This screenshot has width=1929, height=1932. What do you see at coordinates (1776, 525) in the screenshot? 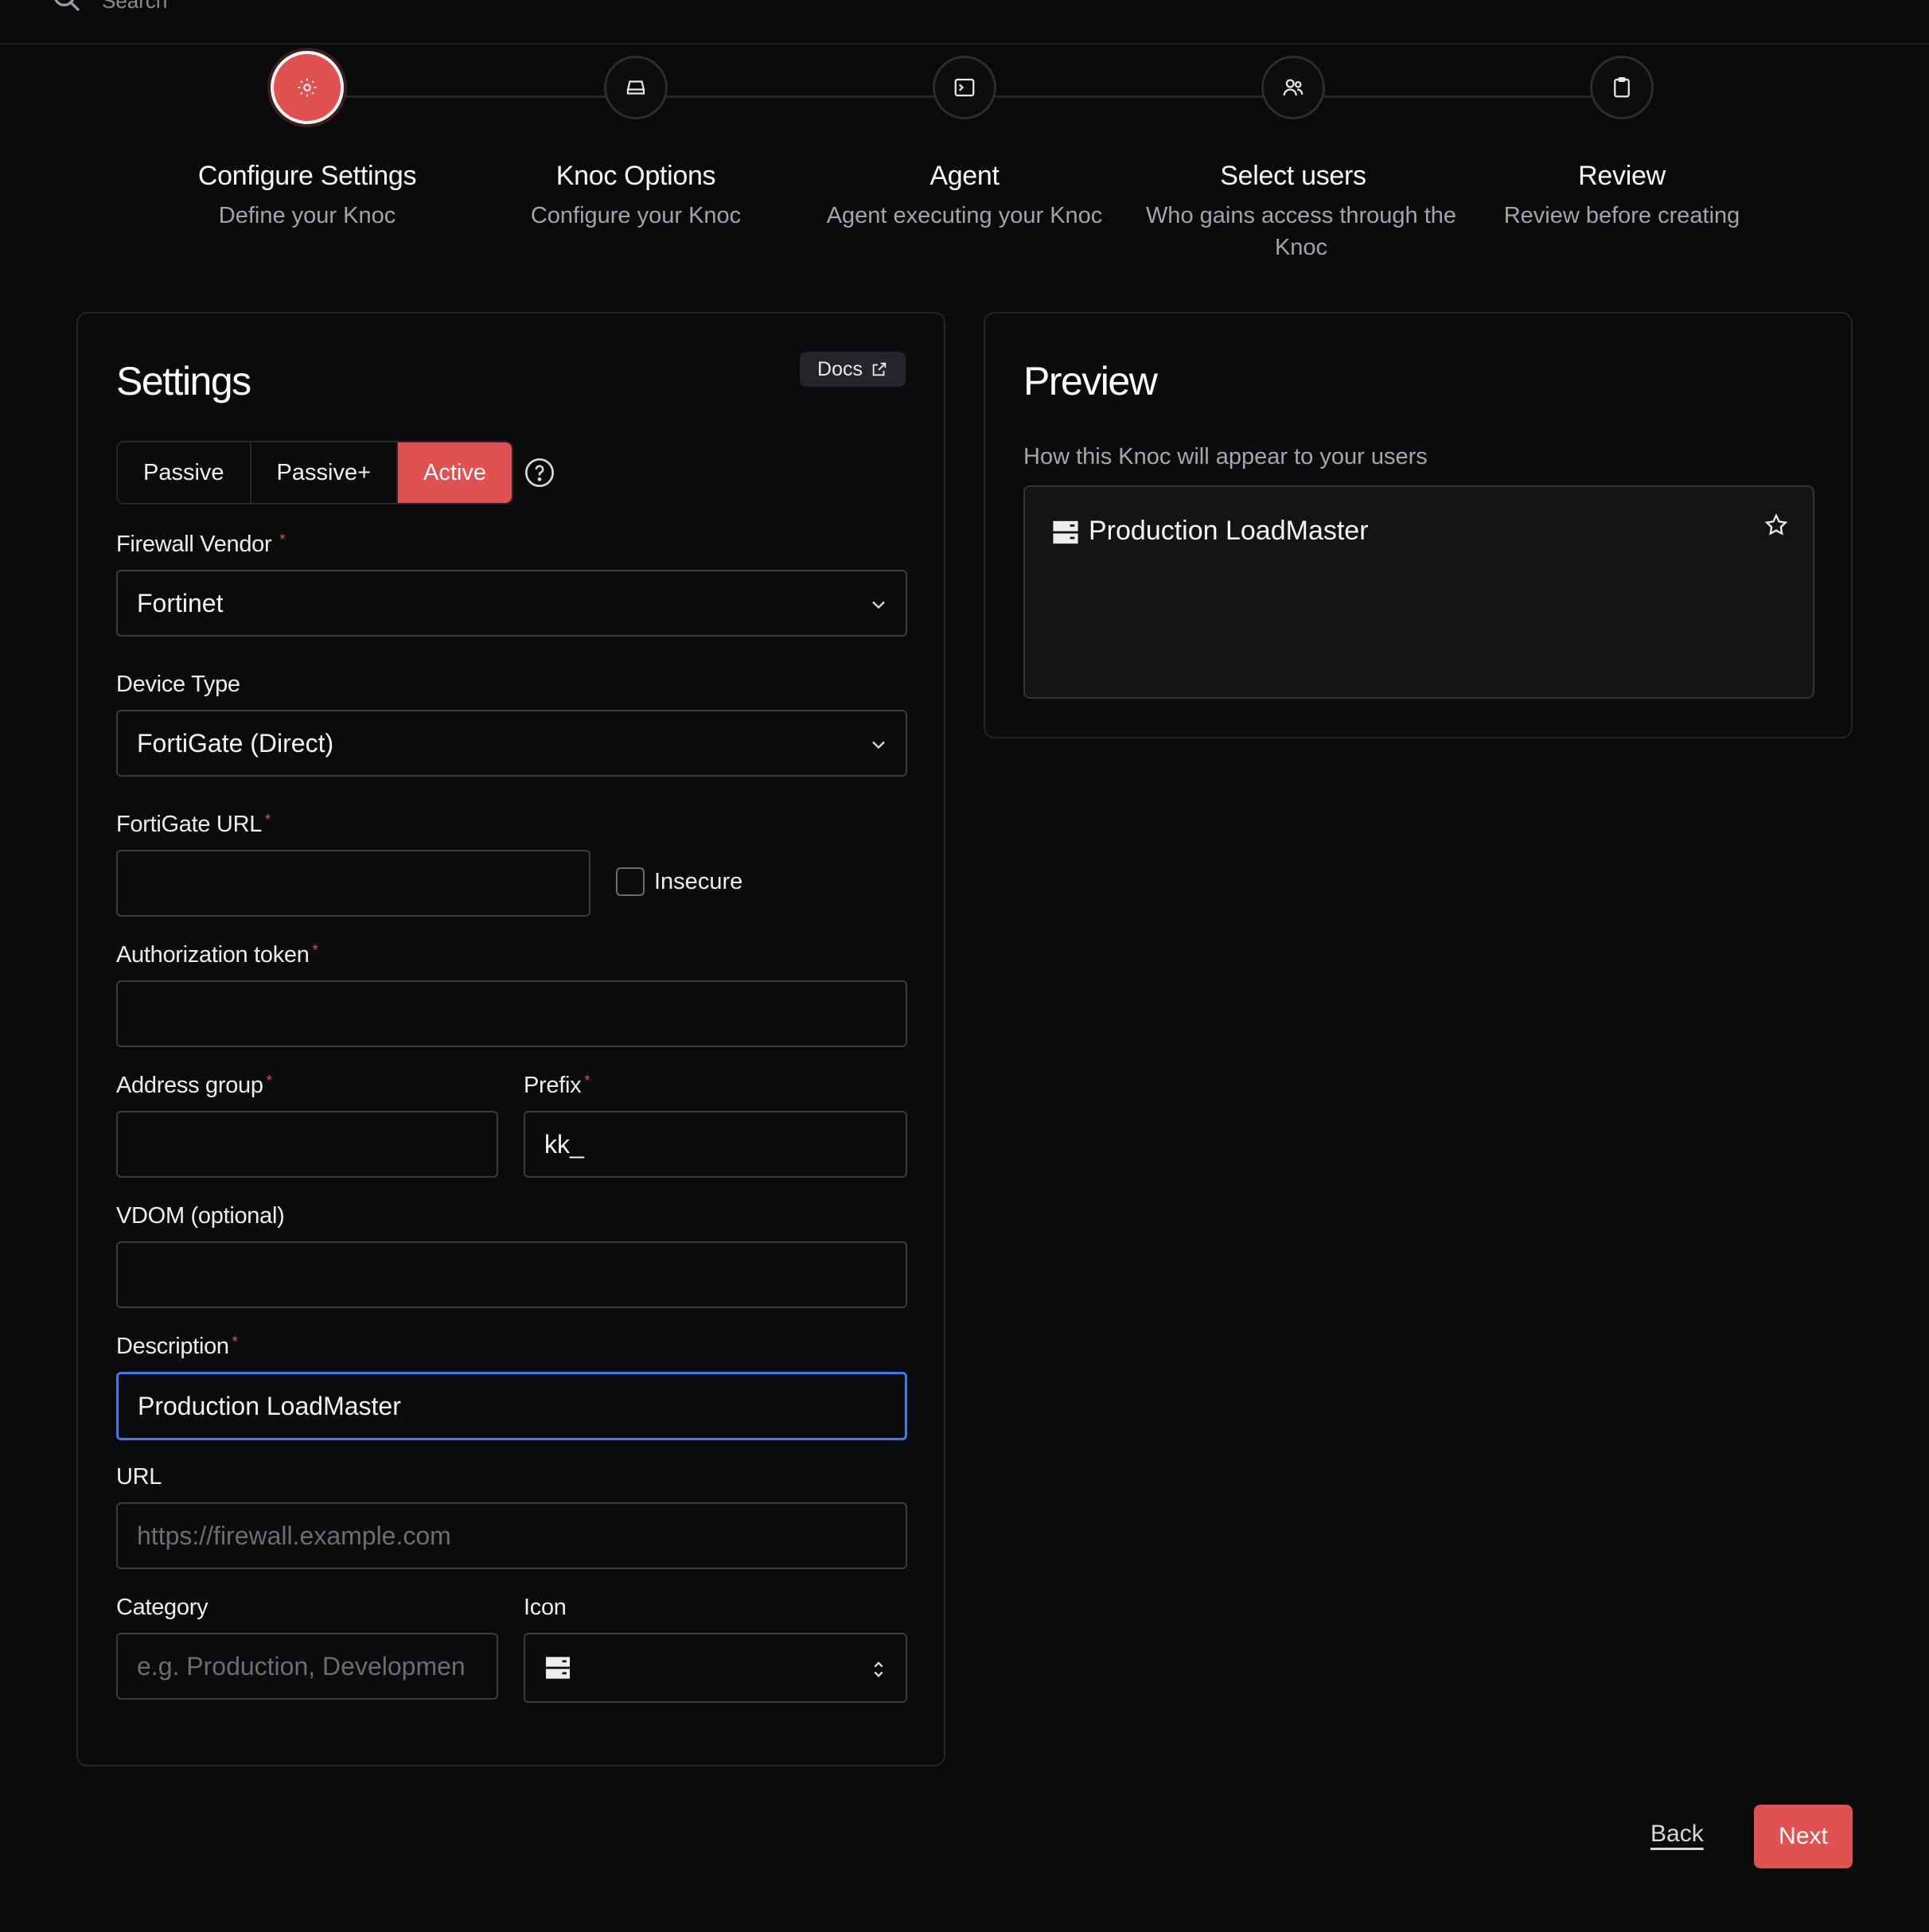
I see `star-icon` at bounding box center [1776, 525].